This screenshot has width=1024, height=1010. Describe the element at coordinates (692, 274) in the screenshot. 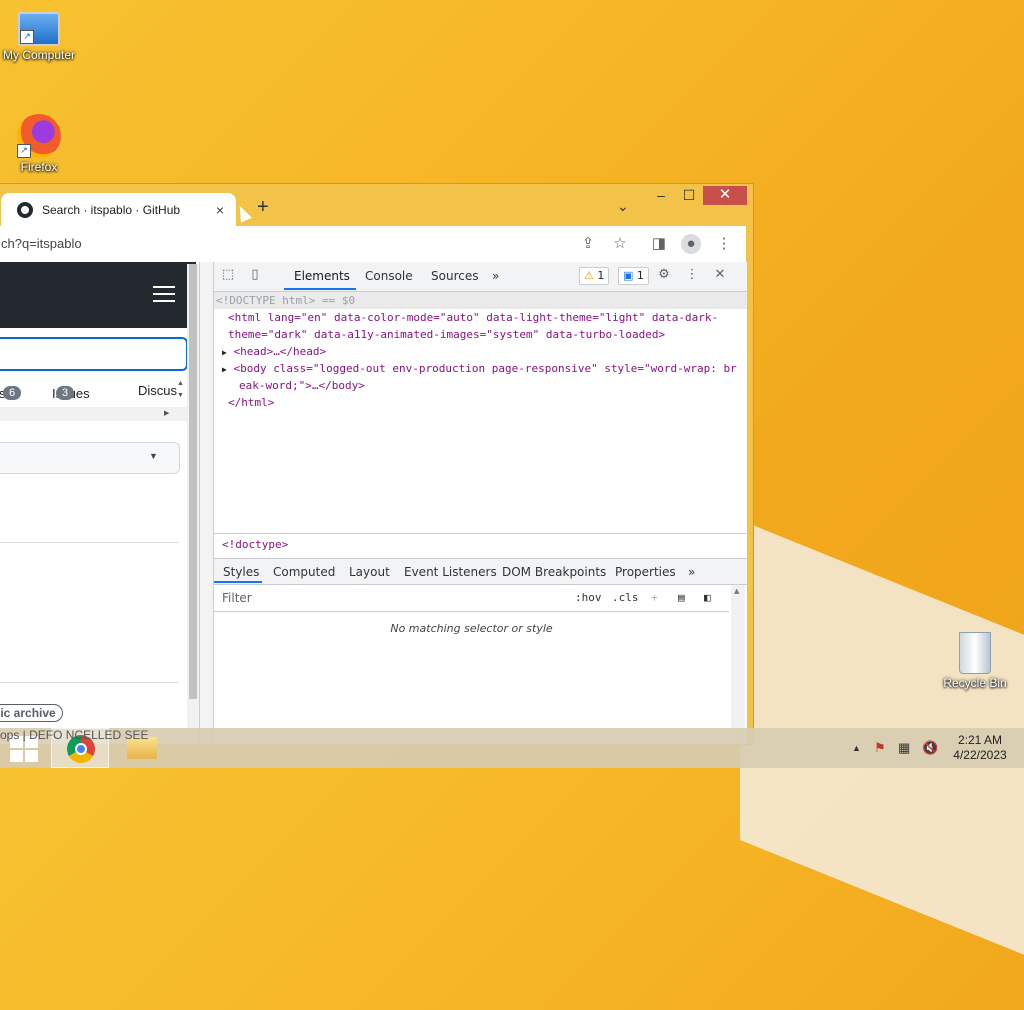

I see `more-options-icon: ⋮` at that location.